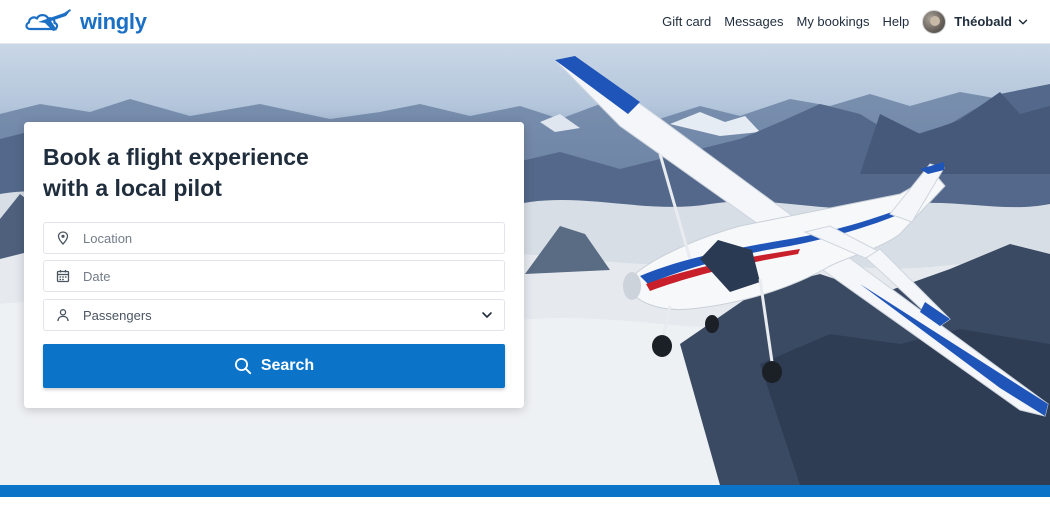  What do you see at coordinates (242, 366) in the screenshot?
I see `search-icon` at bounding box center [242, 366].